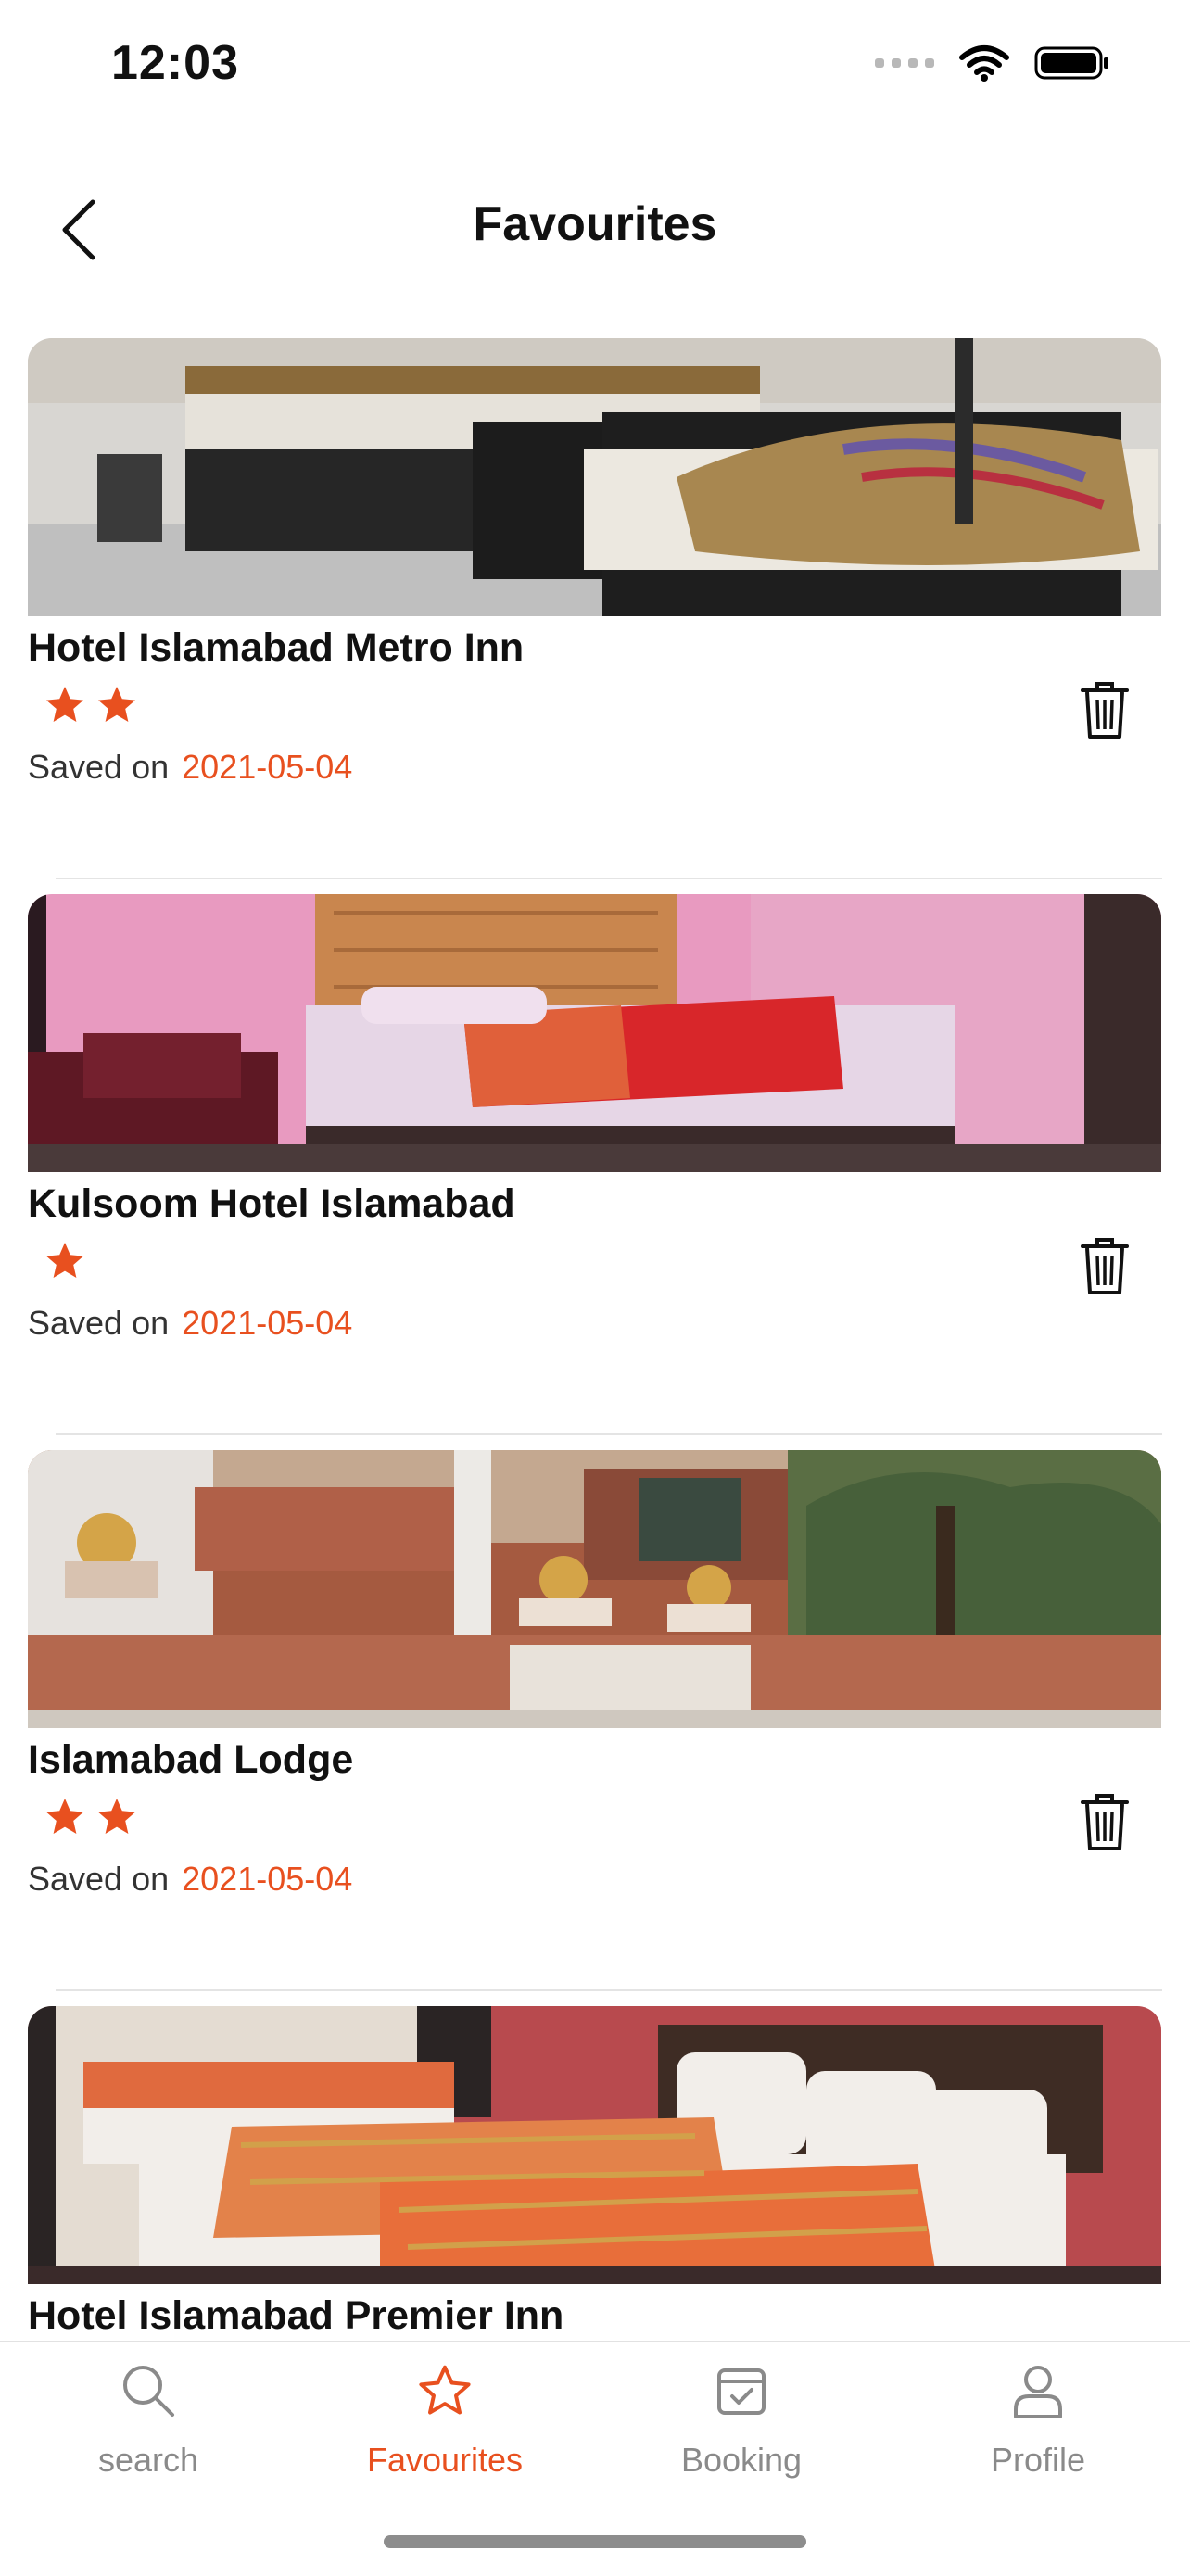 The image size is (1190, 2576). I want to click on status-icons, so click(992, 63).